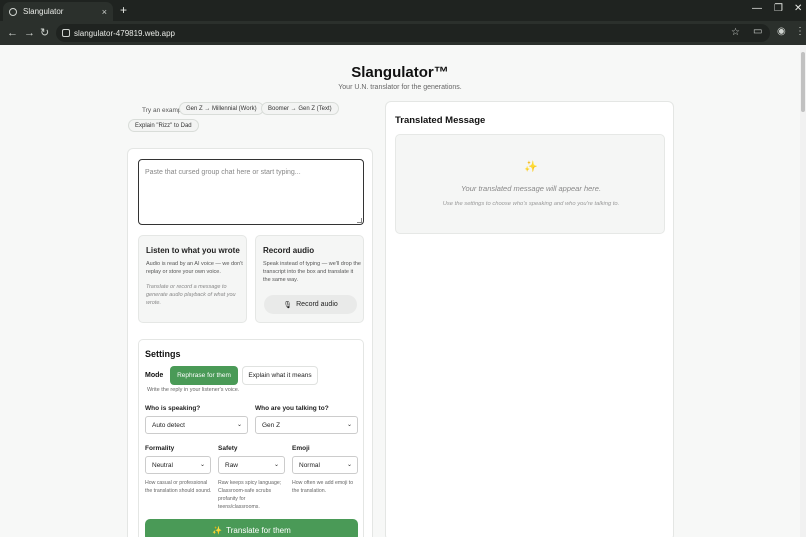  I want to click on window-close-icon: ✕, so click(798, 8).